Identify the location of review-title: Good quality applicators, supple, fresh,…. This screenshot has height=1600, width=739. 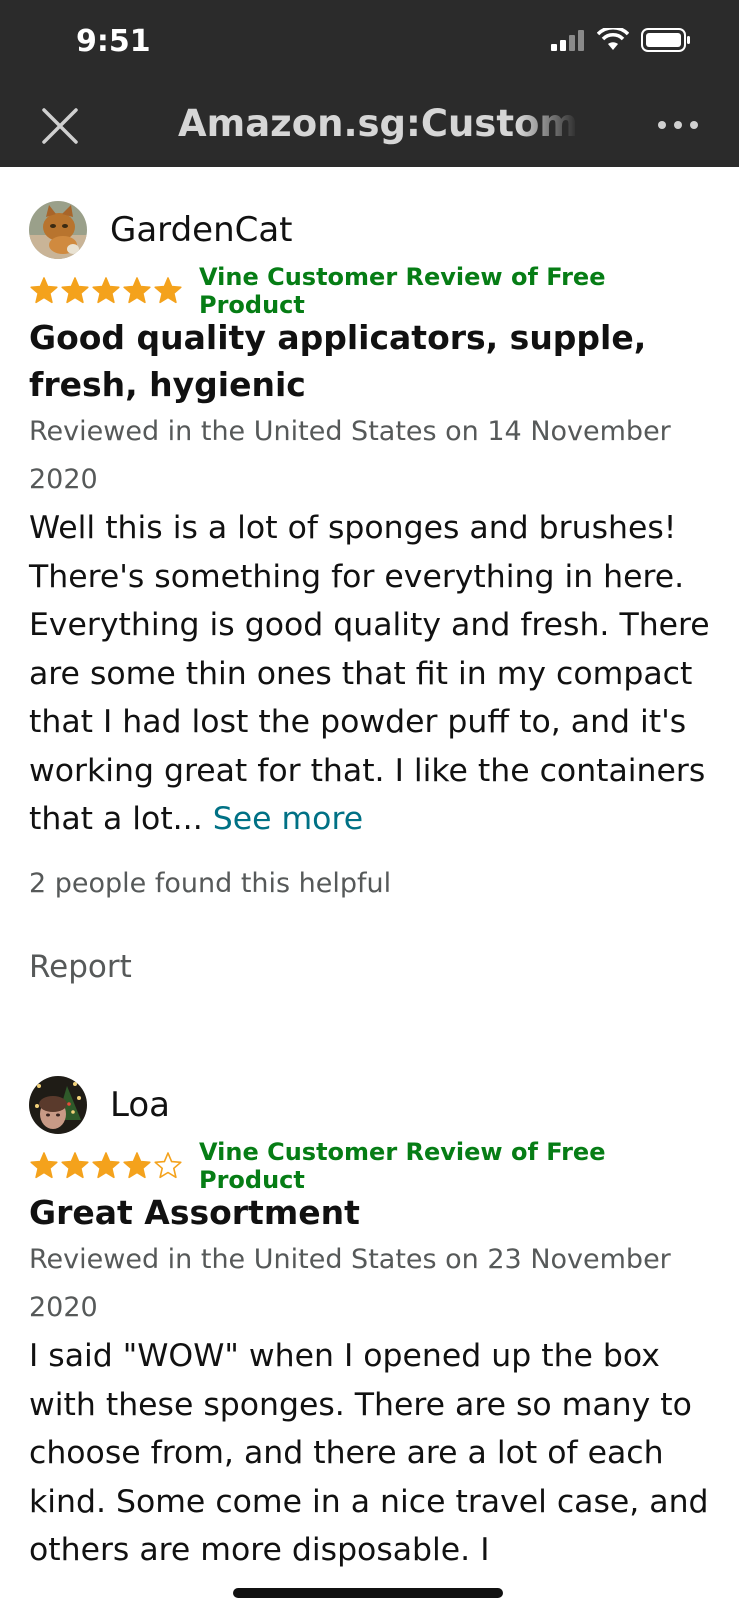
(374, 361).